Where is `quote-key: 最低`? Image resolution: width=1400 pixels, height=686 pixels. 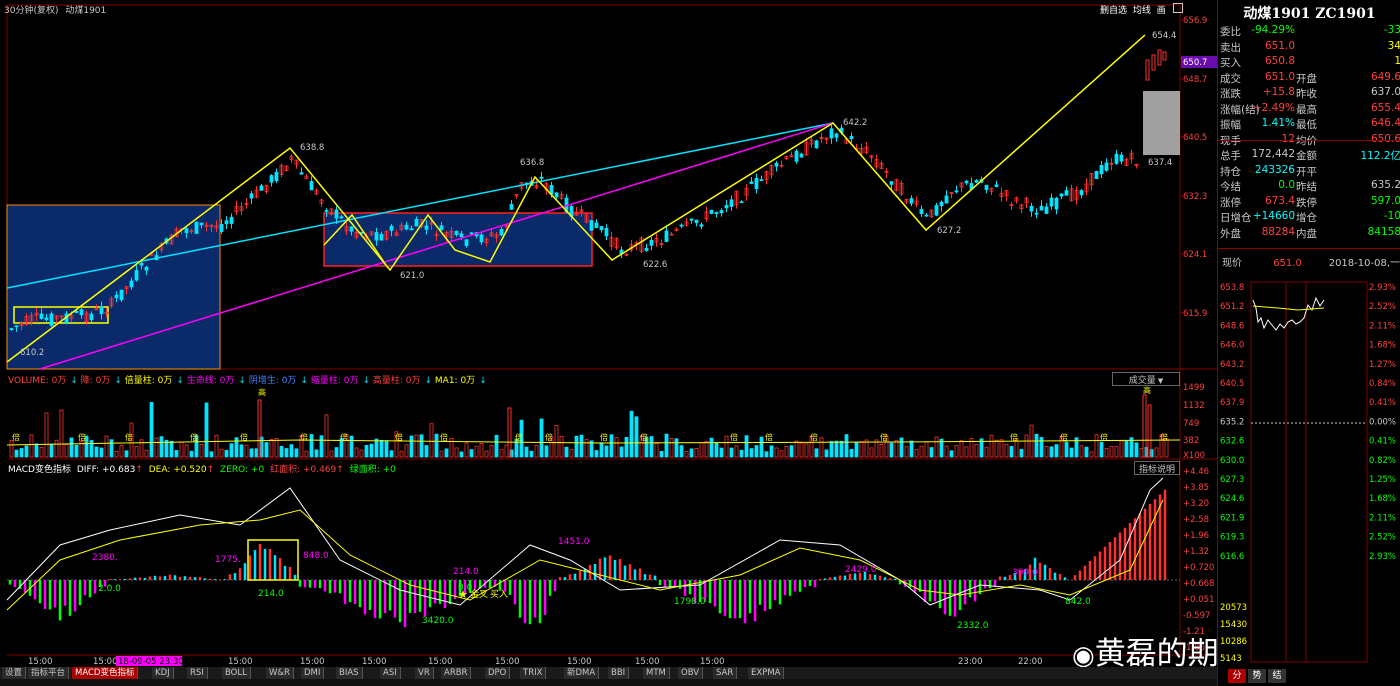
quote-key: 最低 is located at coordinates (1306, 125).